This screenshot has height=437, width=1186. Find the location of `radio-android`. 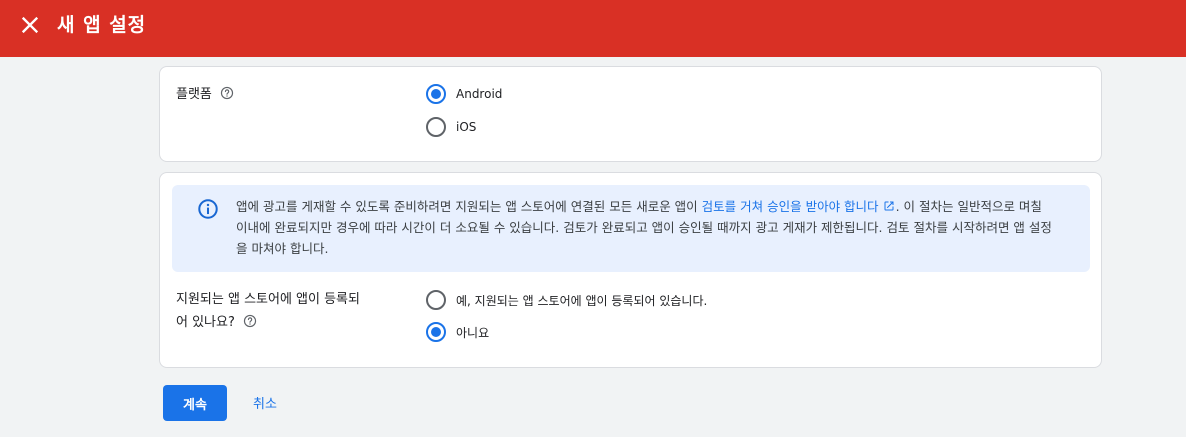

radio-android is located at coordinates (436, 94).